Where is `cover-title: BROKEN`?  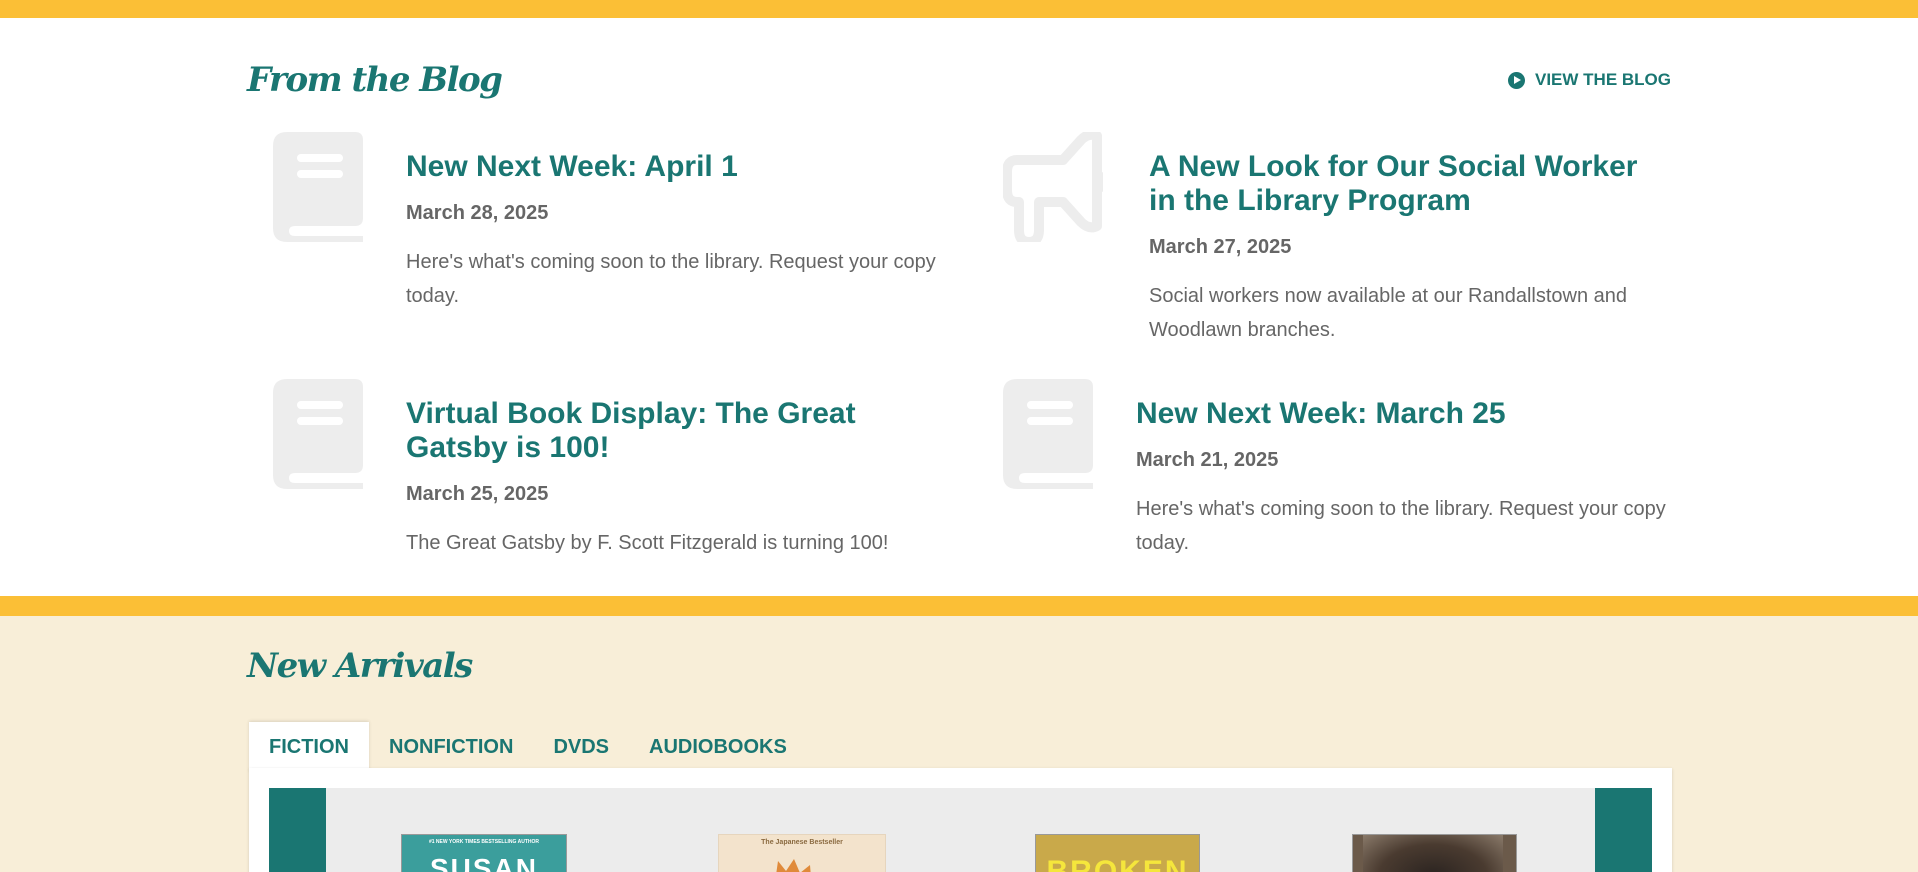
cover-title: BROKEN is located at coordinates (1117, 863).